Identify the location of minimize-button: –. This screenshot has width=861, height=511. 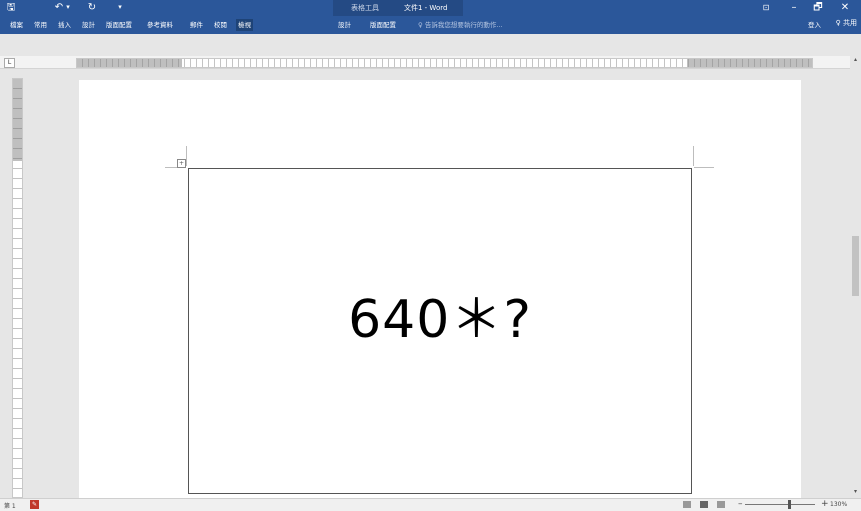
(794, 8).